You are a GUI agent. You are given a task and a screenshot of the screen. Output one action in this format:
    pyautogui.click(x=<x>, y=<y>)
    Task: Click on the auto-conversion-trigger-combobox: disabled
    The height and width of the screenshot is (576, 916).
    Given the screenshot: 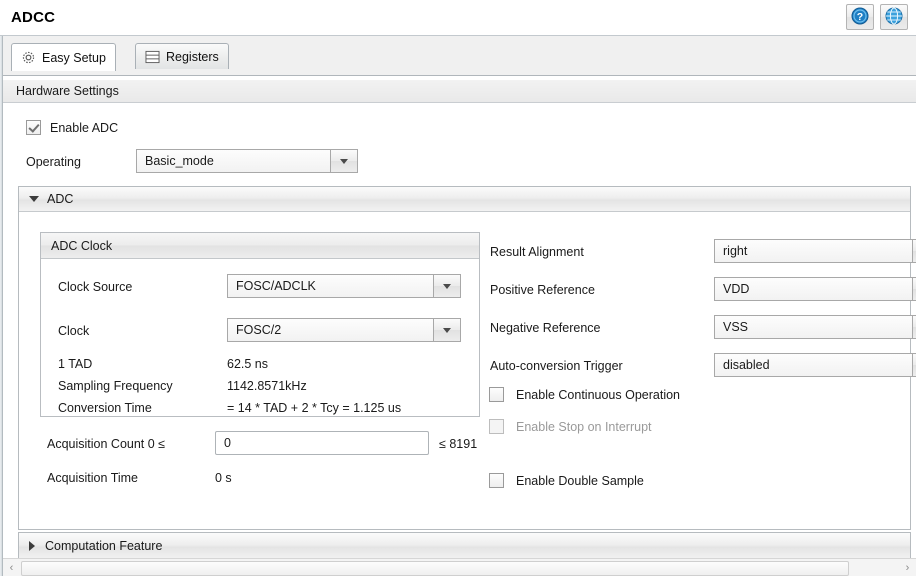 What is the action you would take?
    pyautogui.click(x=815, y=365)
    